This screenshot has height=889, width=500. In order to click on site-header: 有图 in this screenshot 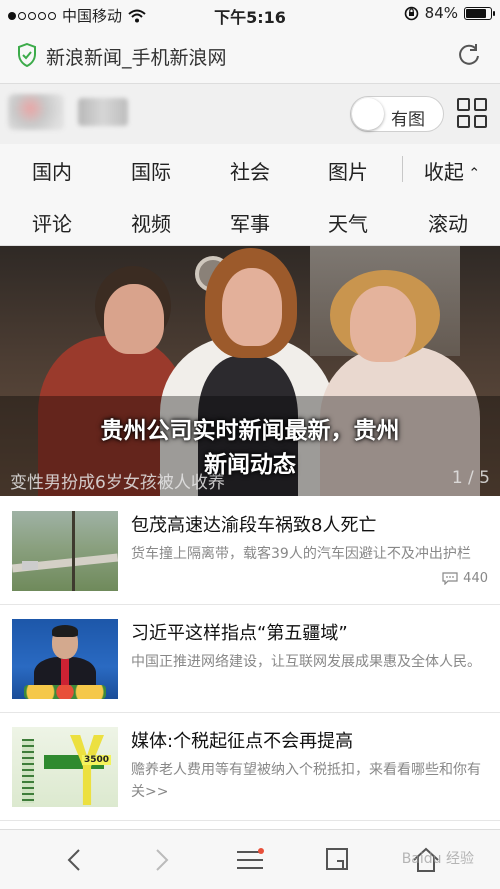, I will do `click(250, 114)`.